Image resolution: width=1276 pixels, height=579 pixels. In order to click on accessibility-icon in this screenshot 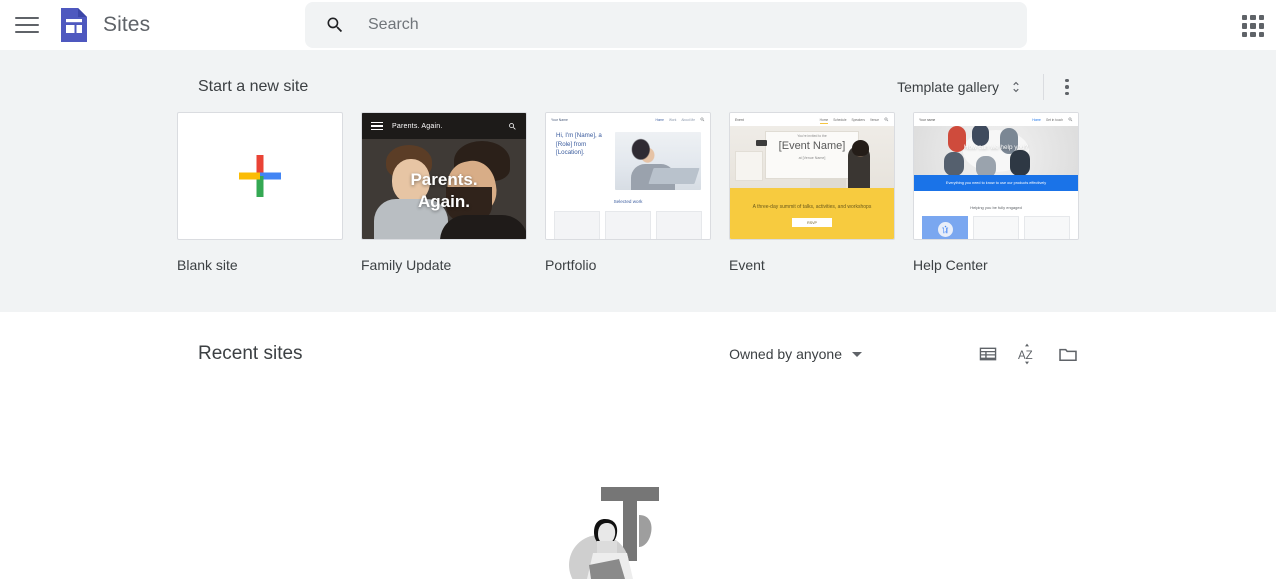, I will do `click(945, 229)`.